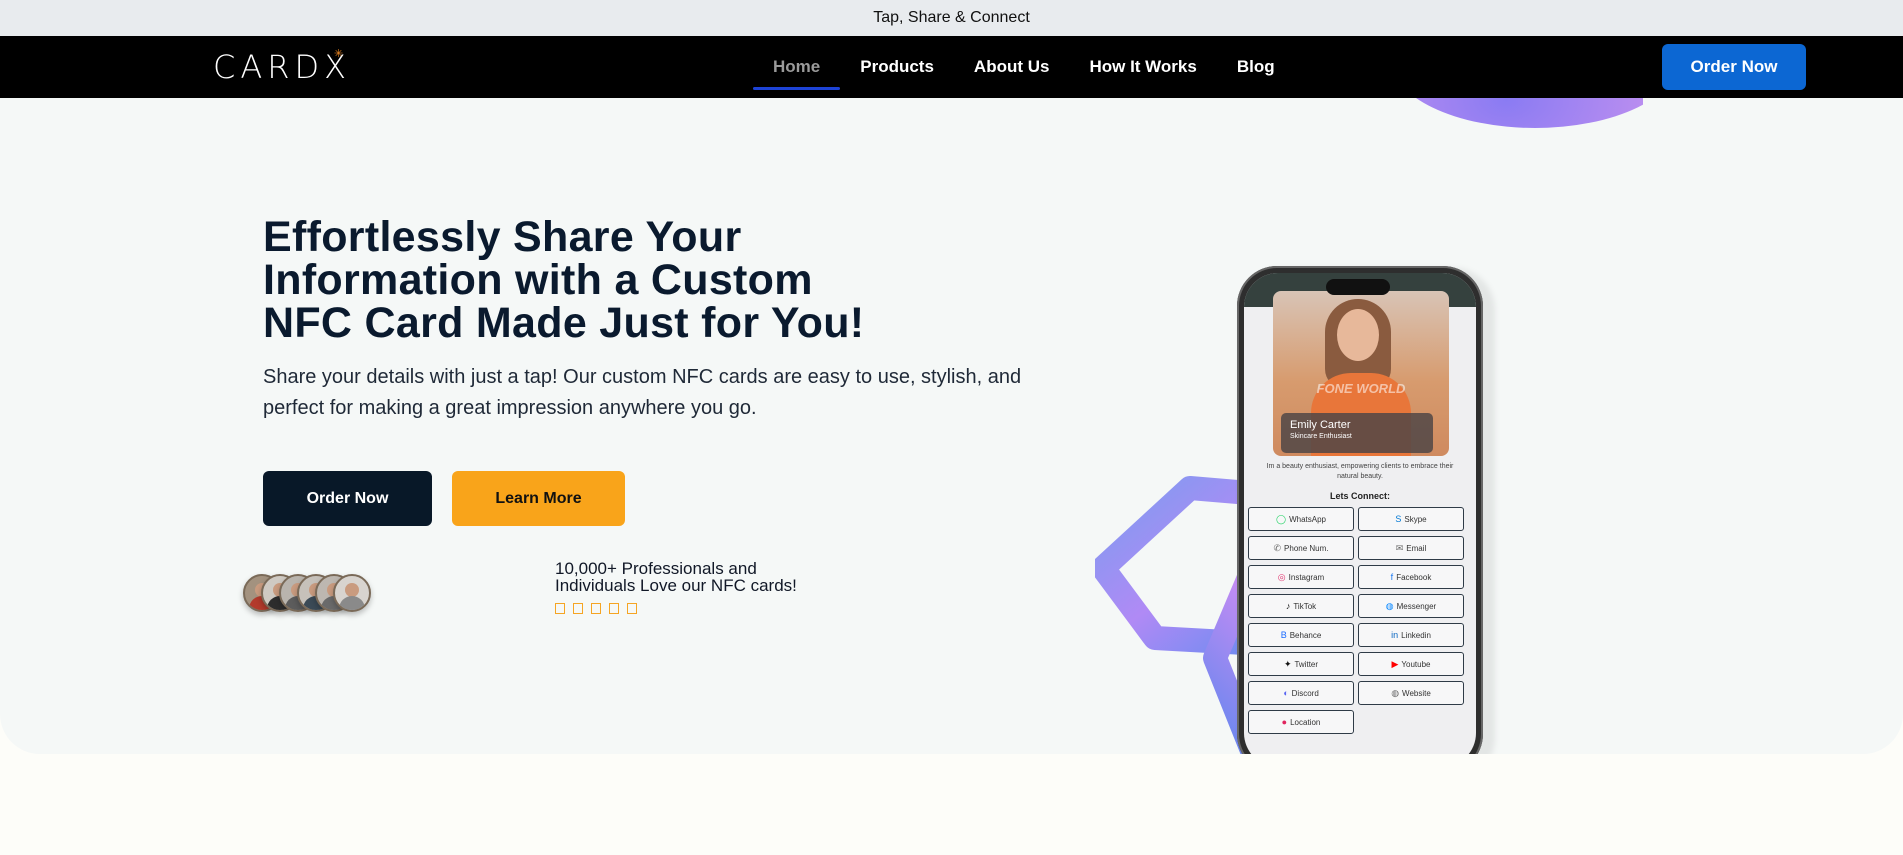 The height and width of the screenshot is (855, 1903). I want to click on link-messenger: ◍ Messenger, so click(1411, 606).